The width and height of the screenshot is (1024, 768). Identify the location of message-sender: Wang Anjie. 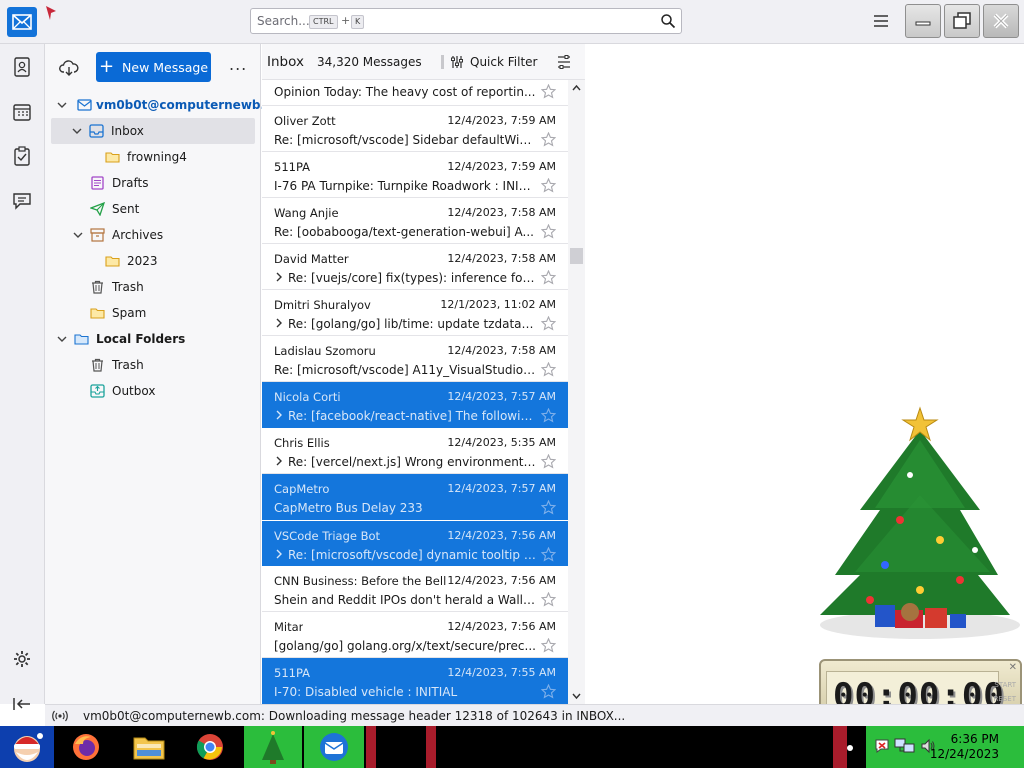
(306, 213).